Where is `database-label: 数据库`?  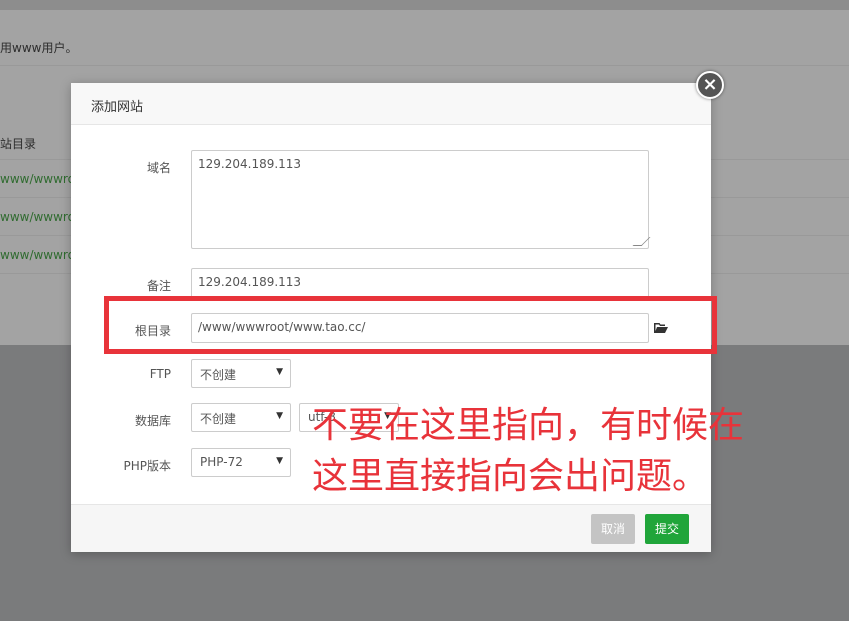 database-label: 数据库 is located at coordinates (152, 421).